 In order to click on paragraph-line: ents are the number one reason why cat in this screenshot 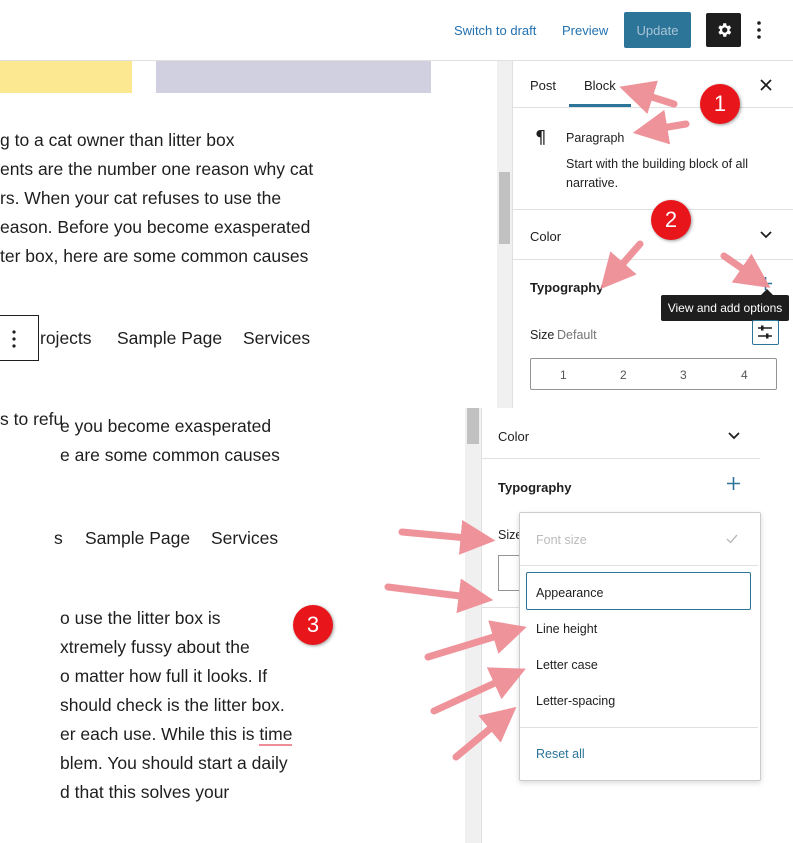, I will do `click(157, 169)`.